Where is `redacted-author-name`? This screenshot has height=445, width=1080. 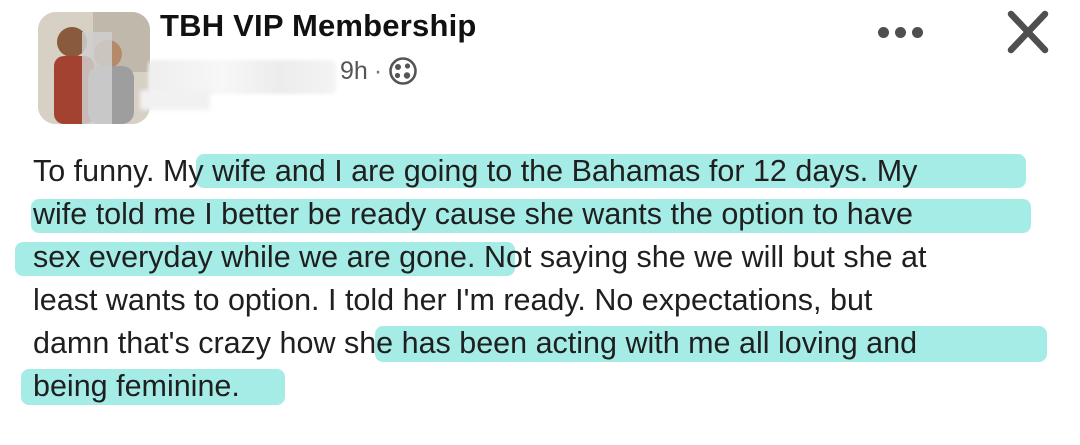 redacted-author-name is located at coordinates (242, 77).